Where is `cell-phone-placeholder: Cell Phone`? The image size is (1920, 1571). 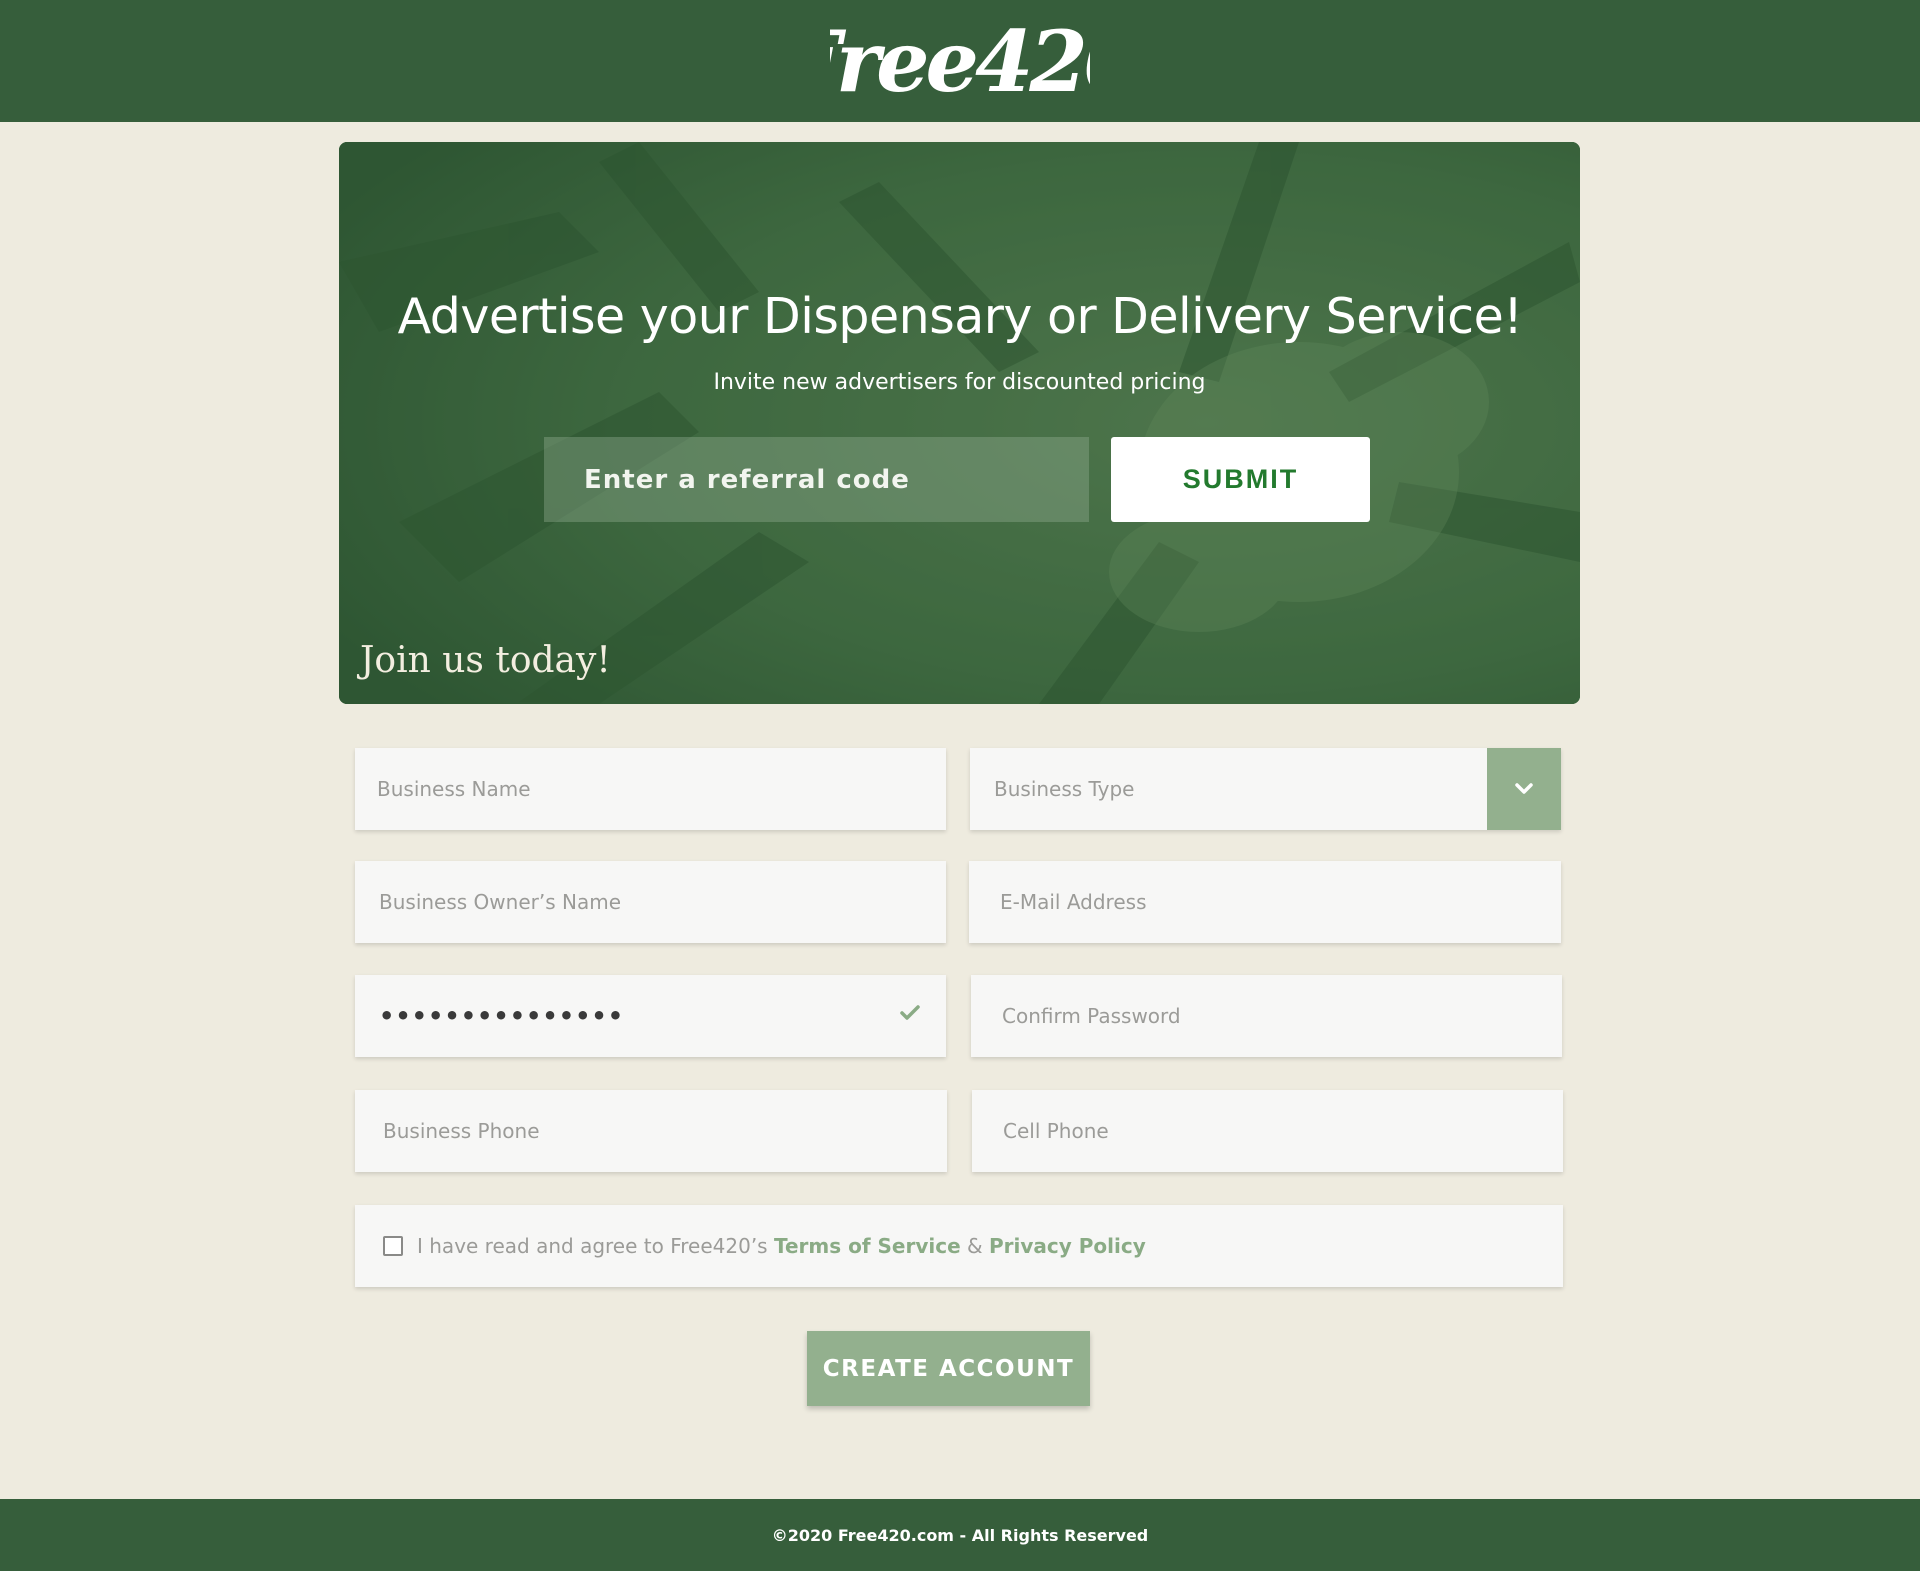
cell-phone-placeholder: Cell Phone is located at coordinates (1056, 1131).